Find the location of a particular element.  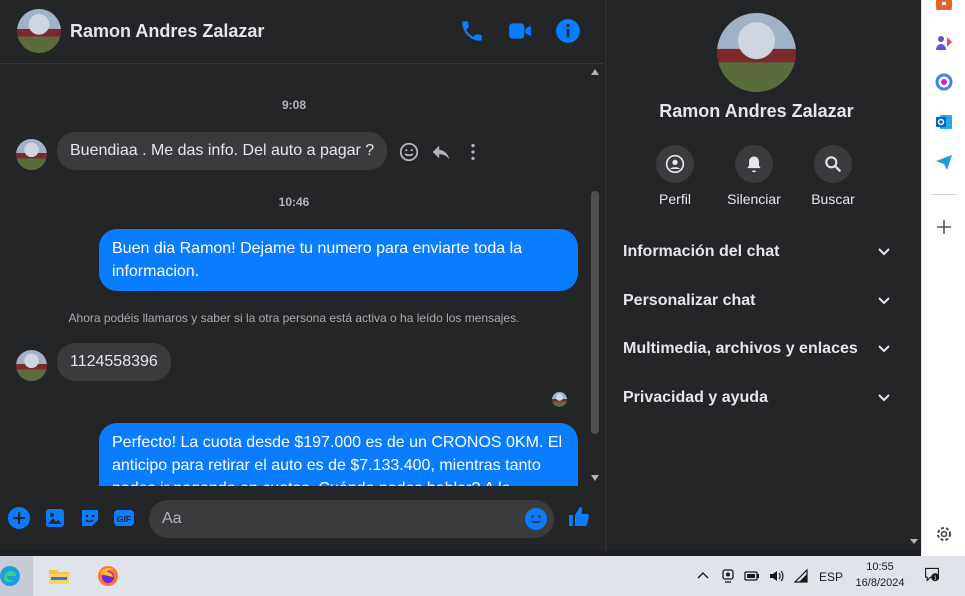

message-input is located at coordinates (337, 519).